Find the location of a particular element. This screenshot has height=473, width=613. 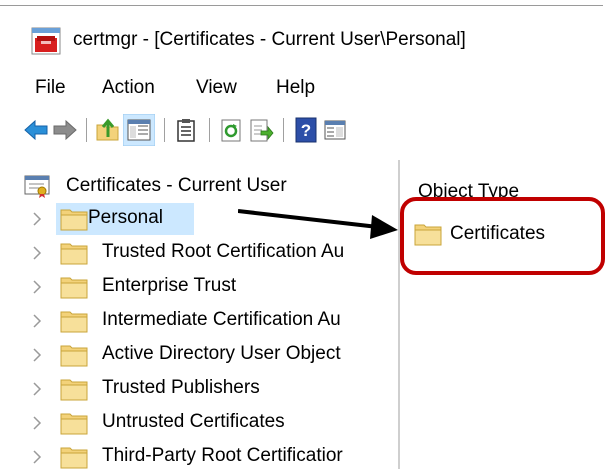

tree-item-third-party-root: Third-Party Root Certificatior is located at coordinates (199, 457).